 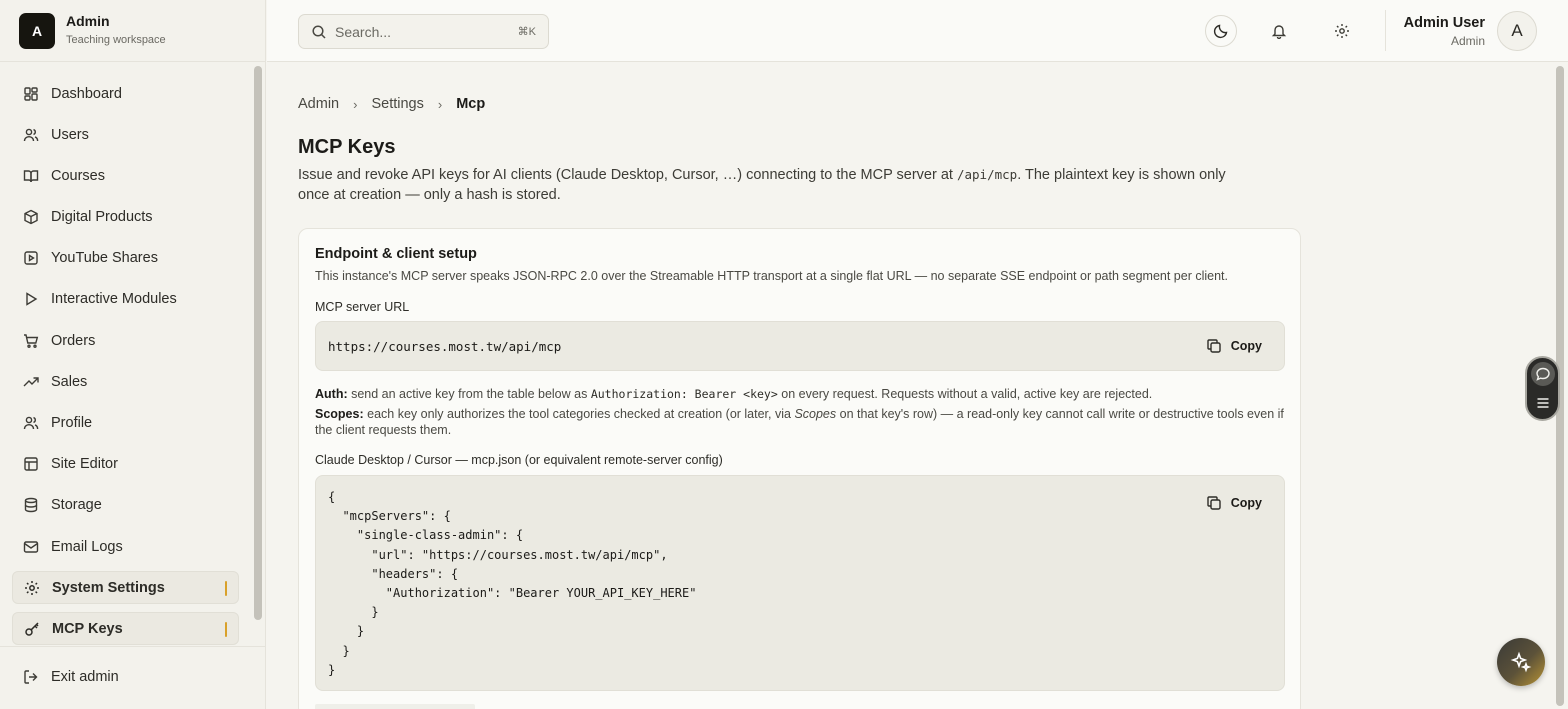 I want to click on copy-config-button: Copy, so click(x=1234, y=503).